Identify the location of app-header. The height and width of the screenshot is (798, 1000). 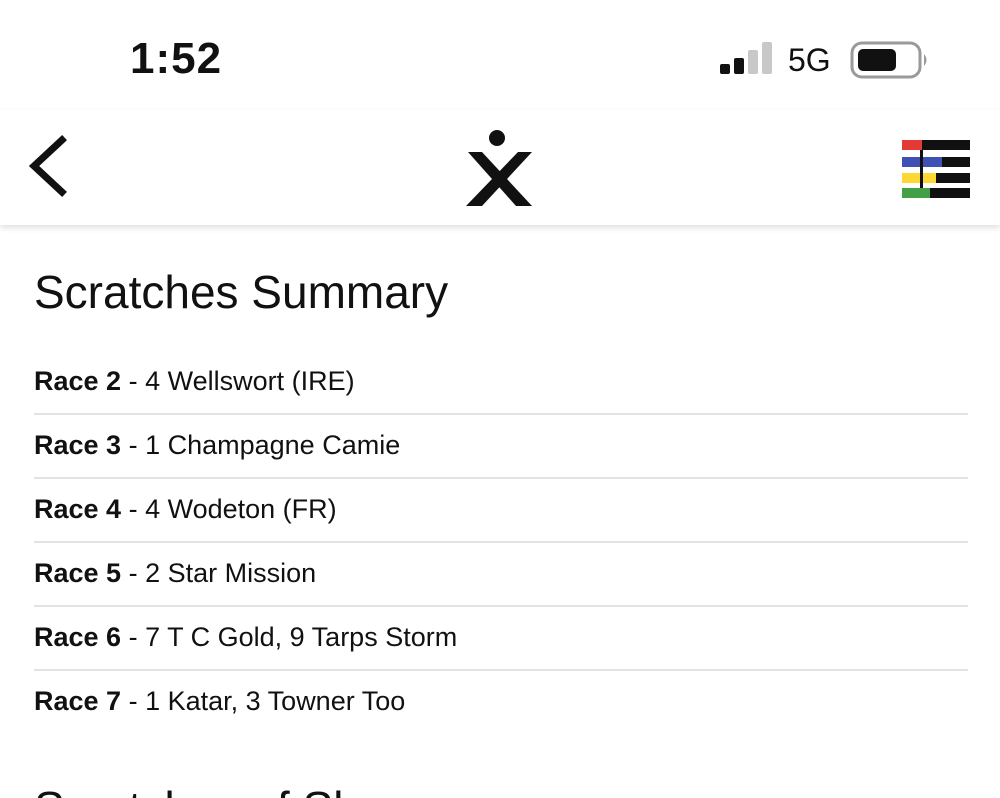
(500, 167).